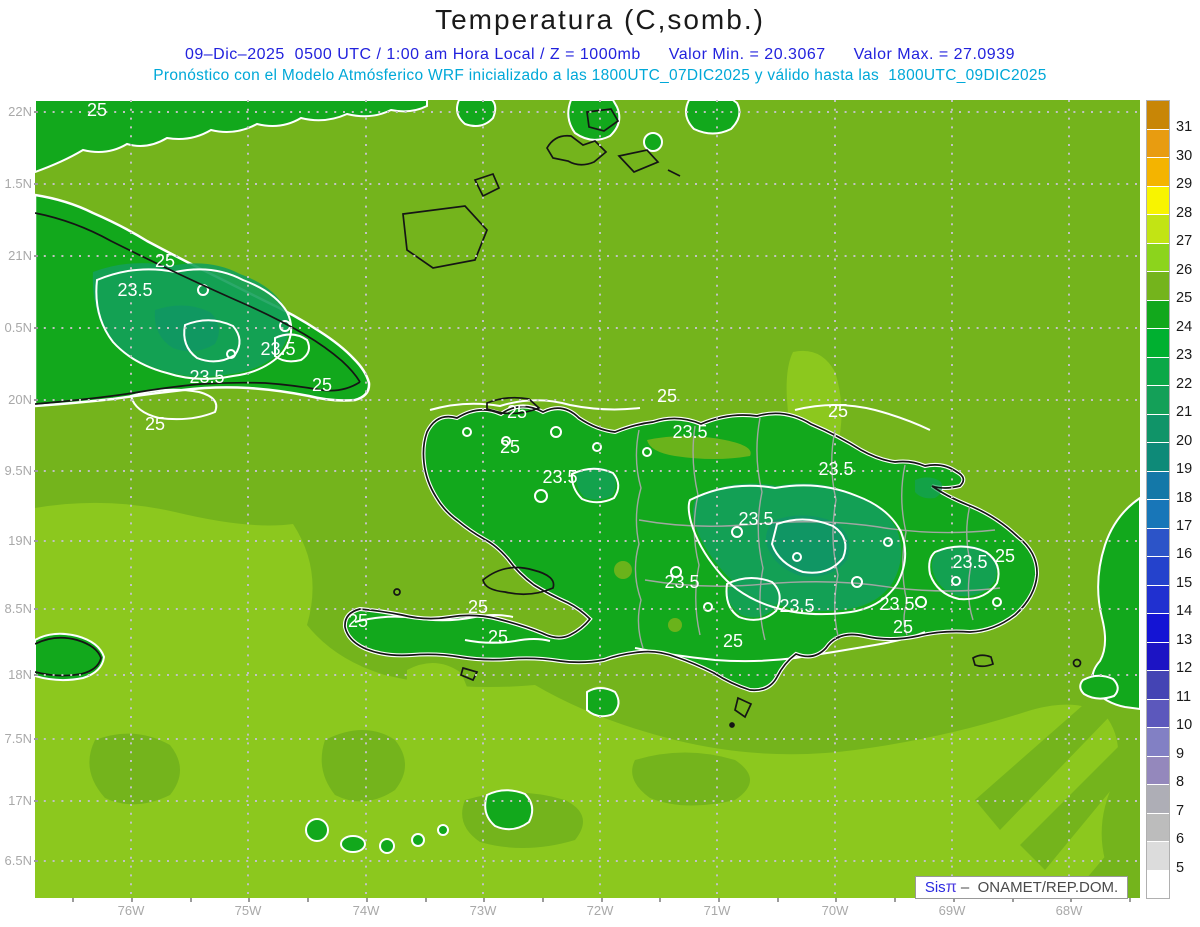 This screenshot has height=927, width=1200. Describe the element at coordinates (1184, 383) in the screenshot. I see `colorbar-value: 22` at that location.